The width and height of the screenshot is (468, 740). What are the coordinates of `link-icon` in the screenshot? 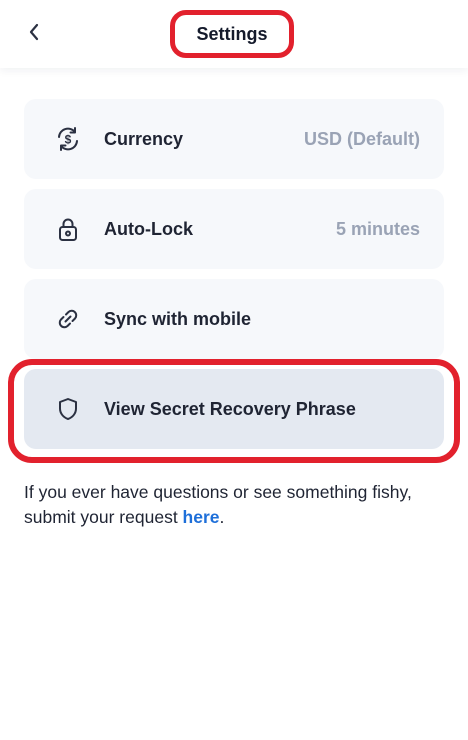 It's located at (68, 319).